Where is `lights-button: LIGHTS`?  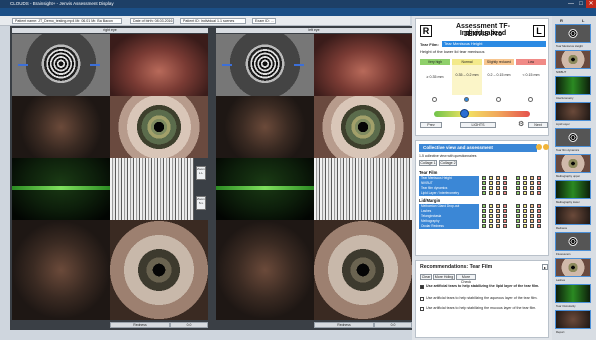 lights-button: LIGHTS is located at coordinates (478, 125).